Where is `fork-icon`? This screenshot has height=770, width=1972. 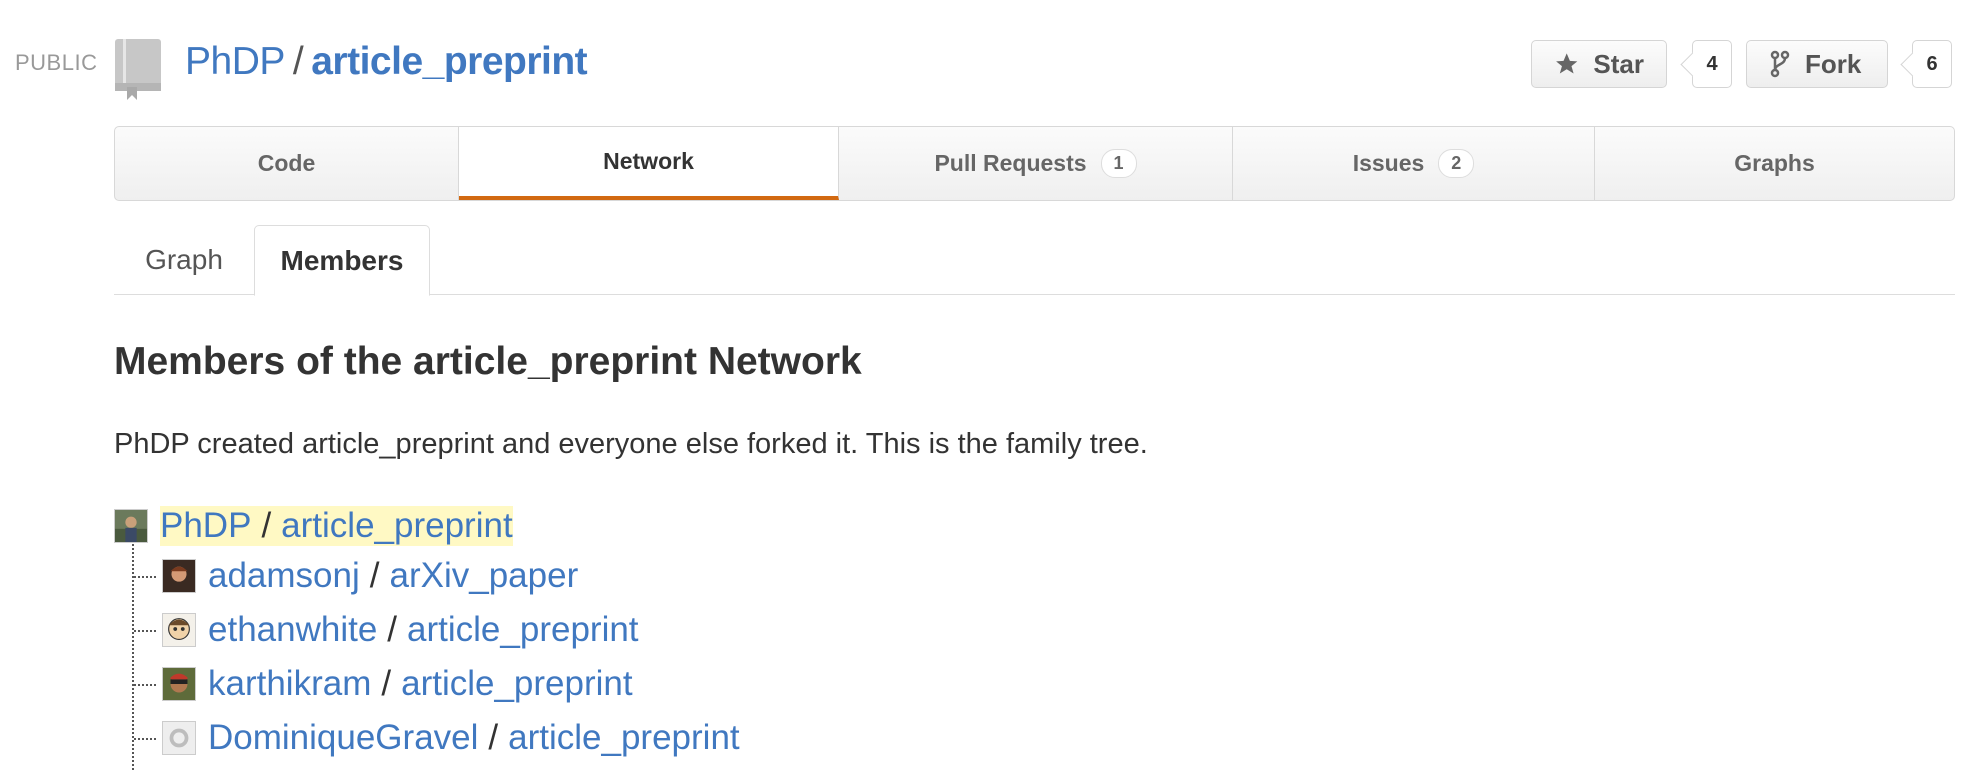
fork-icon is located at coordinates (1780, 64).